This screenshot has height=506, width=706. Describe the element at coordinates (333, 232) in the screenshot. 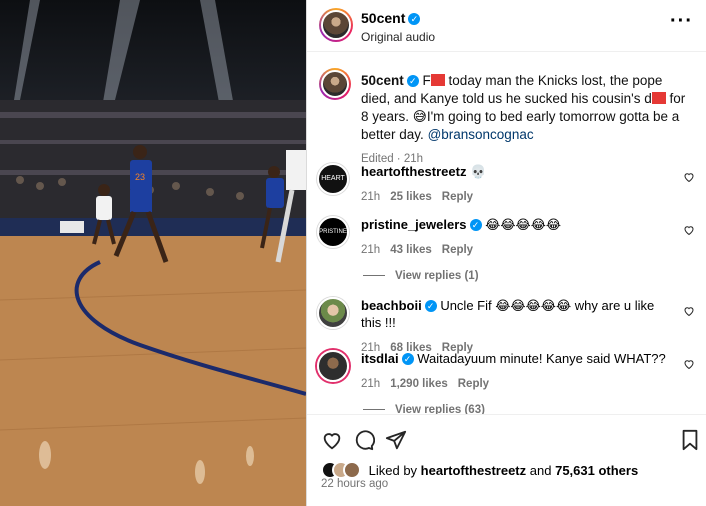

I see `commenter-avatar: PRISTINE` at that location.